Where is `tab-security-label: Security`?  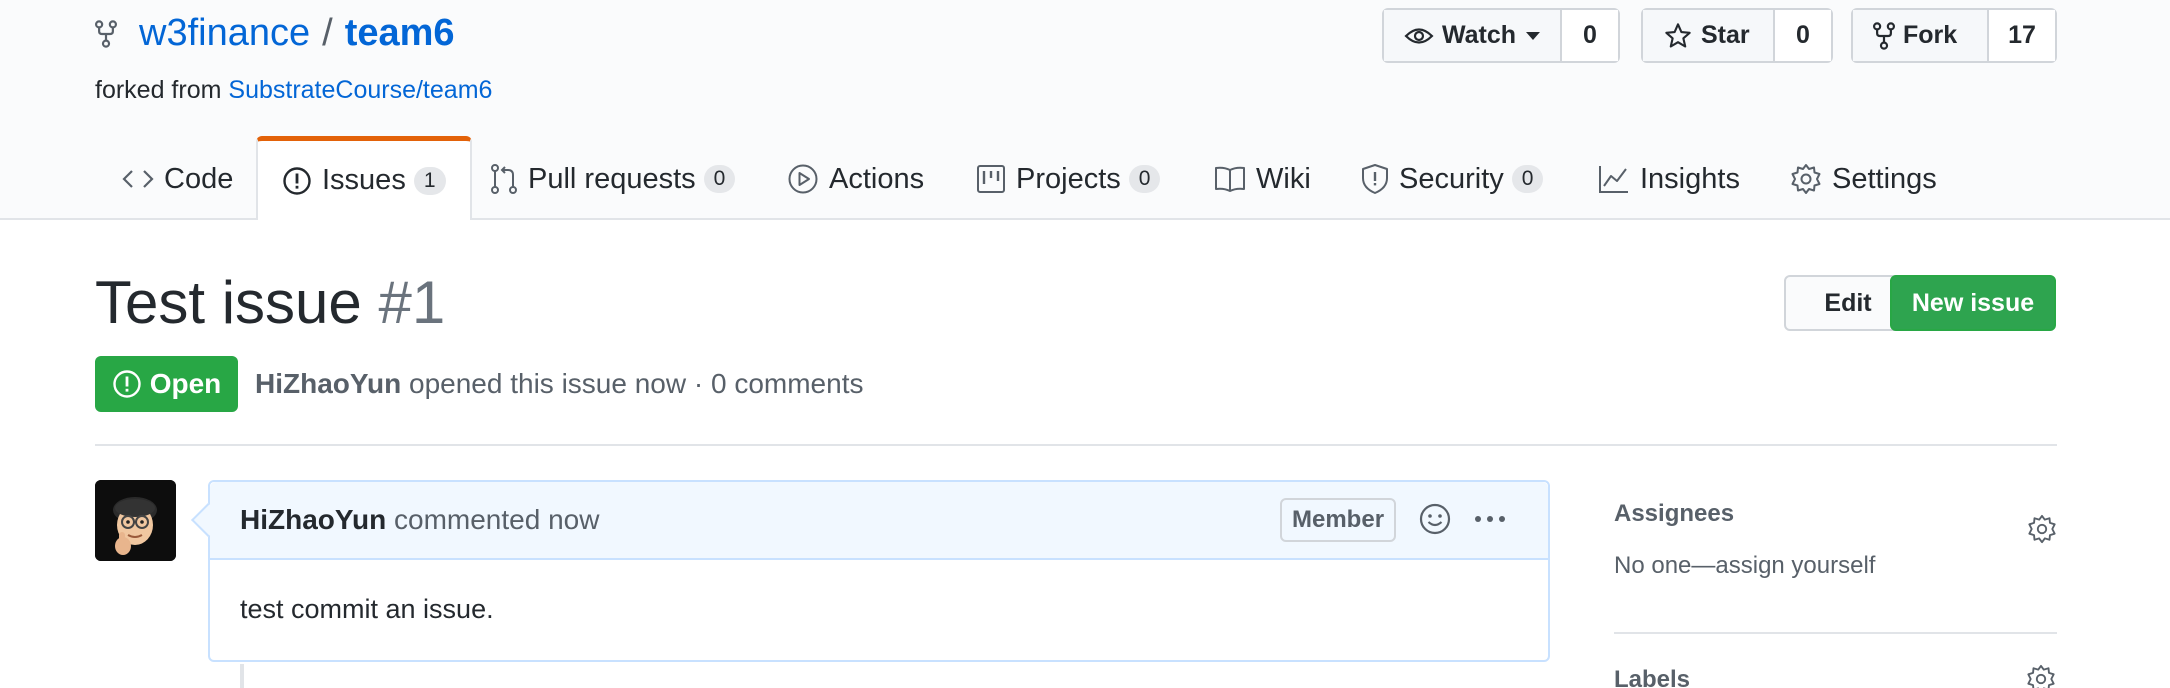 tab-security-label: Security is located at coordinates (1451, 178).